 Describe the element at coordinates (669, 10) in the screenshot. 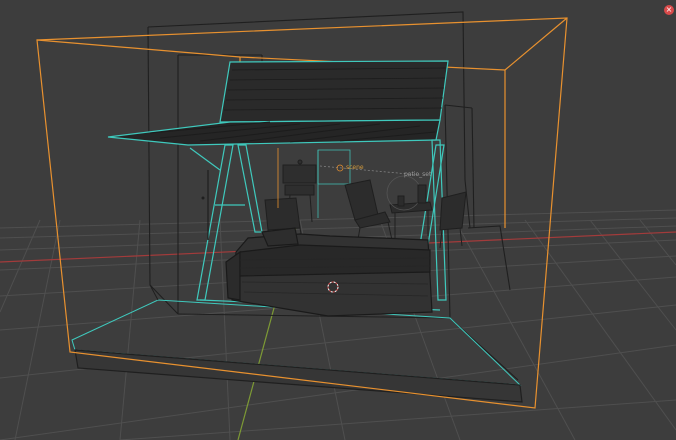

I see `close-icon: ×` at that location.